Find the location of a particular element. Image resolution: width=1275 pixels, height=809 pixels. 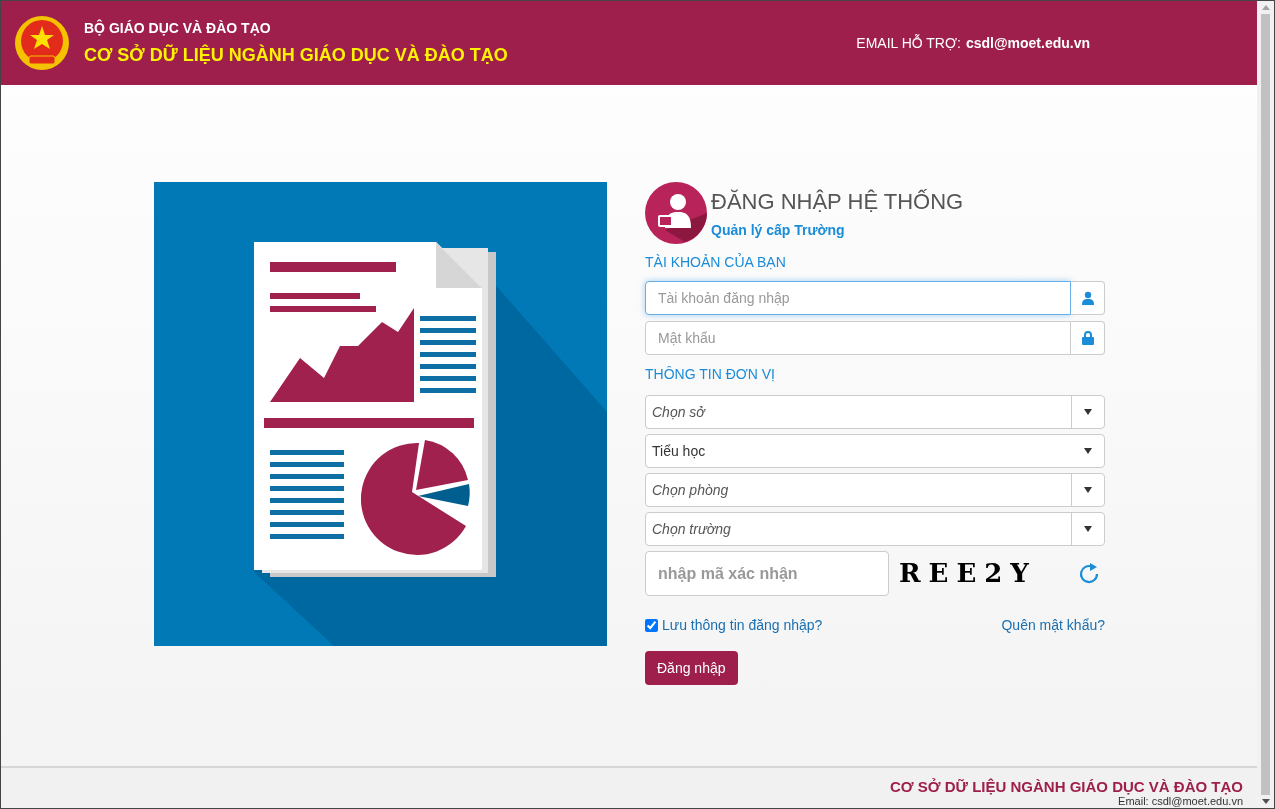

captcha-field: nhập mã xác nhận is located at coordinates (767, 573).